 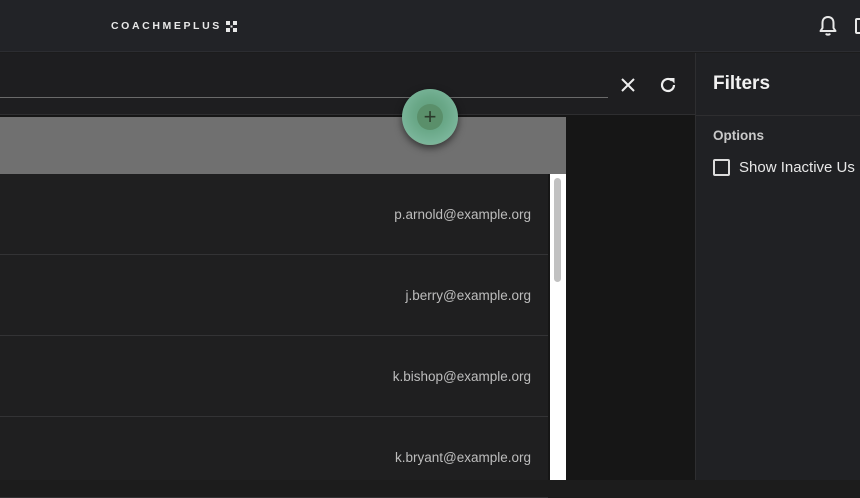 What do you see at coordinates (430, 26) in the screenshot?
I see `top-bar: COACHMEPLUS` at bounding box center [430, 26].